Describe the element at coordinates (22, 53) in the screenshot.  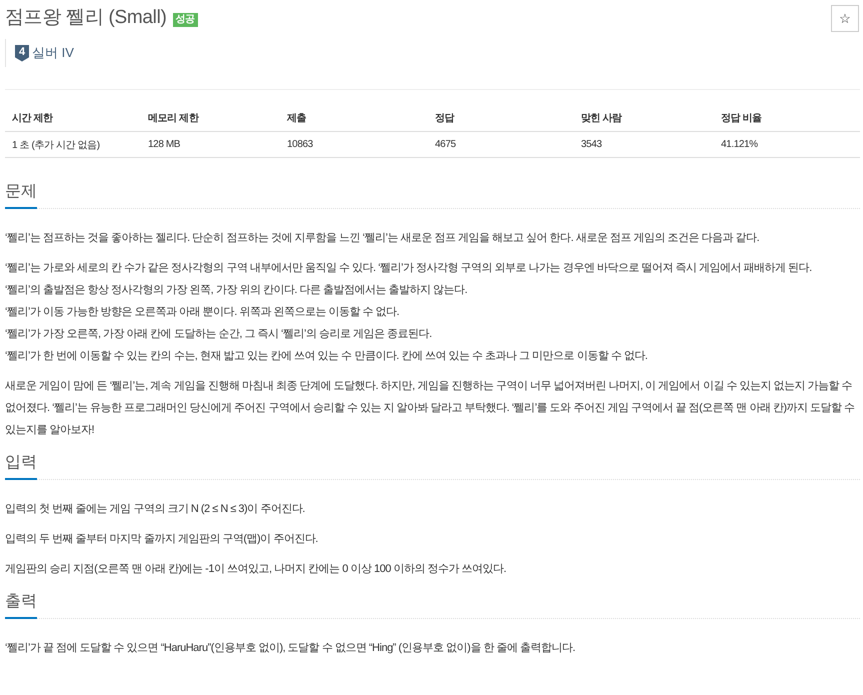
I see `tier-badge: 4` at that location.